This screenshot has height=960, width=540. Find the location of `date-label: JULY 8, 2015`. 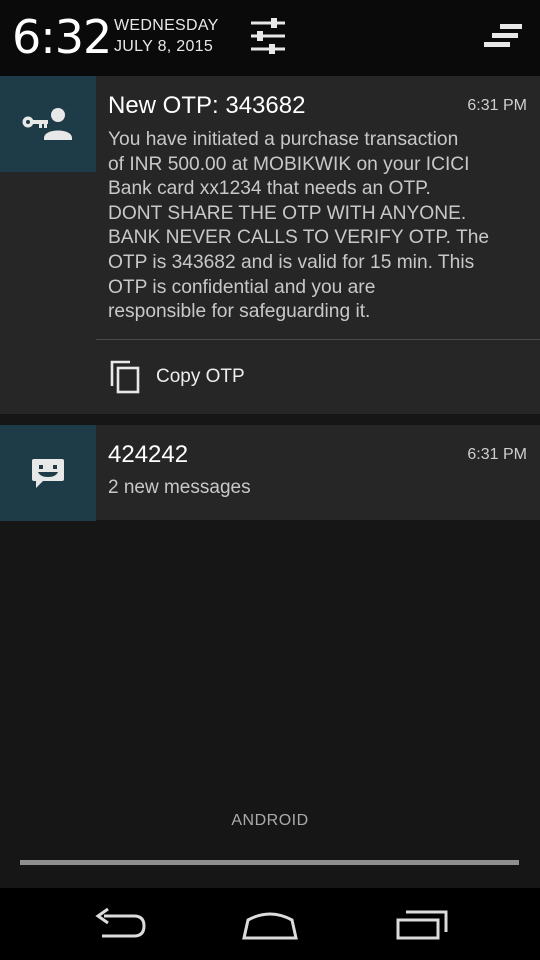

date-label: JULY 8, 2015 is located at coordinates (163, 47).